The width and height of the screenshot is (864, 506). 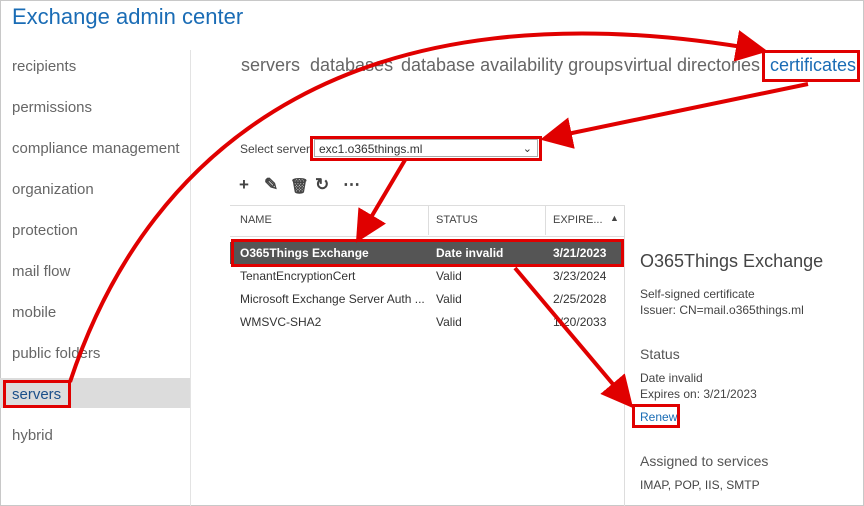 I want to click on row-expires: 1/20/2033, so click(x=580, y=322).